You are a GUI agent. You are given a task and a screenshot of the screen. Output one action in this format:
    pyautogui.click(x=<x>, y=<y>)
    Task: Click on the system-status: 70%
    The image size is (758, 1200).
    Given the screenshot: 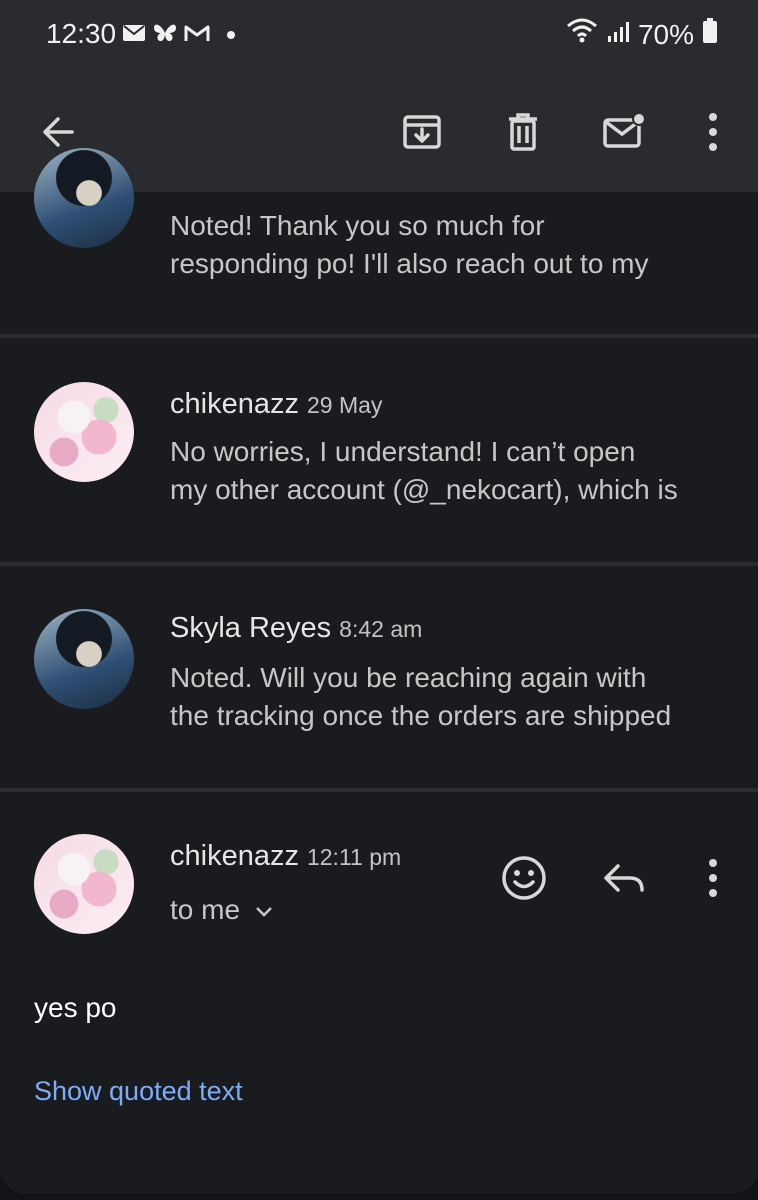 What is the action you would take?
    pyautogui.click(x=642, y=34)
    